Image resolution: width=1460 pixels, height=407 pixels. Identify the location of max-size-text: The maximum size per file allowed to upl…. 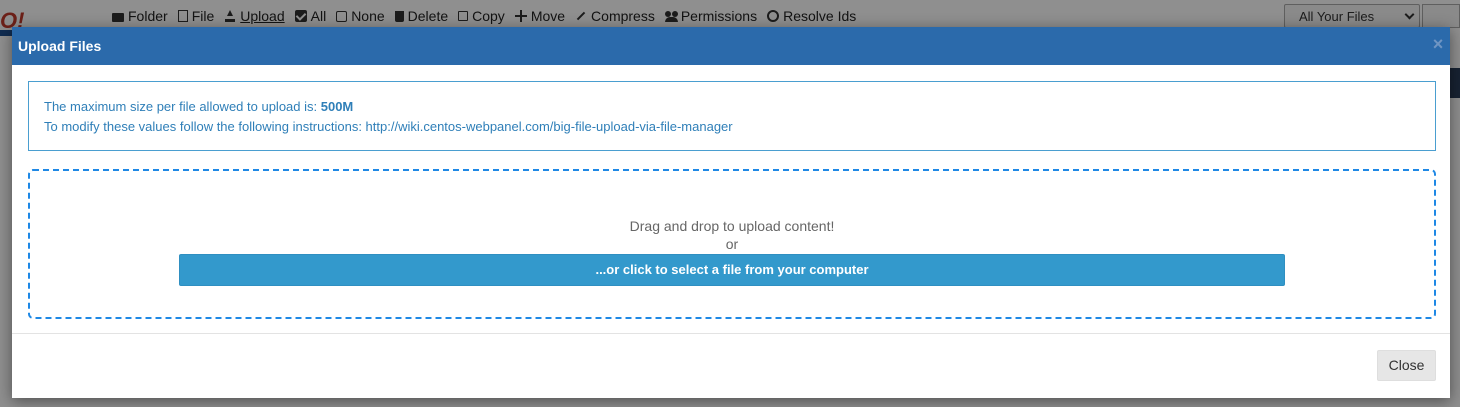
(182, 106).